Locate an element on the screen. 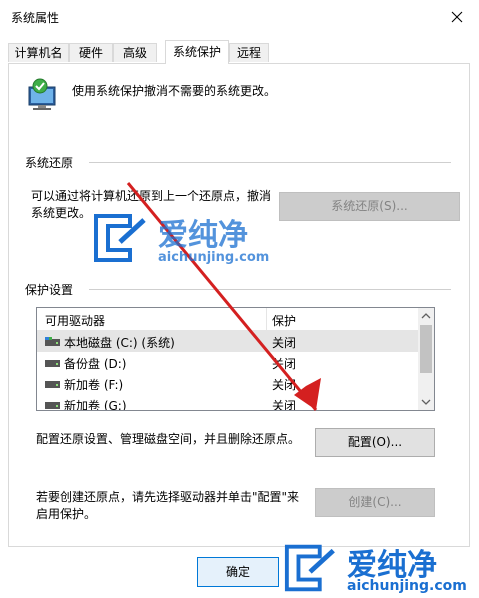 Image resolution: width=479 pixels, height=598 pixels. watermark-corner: 爱纯净 aichunjing.com is located at coordinates (380, 569).